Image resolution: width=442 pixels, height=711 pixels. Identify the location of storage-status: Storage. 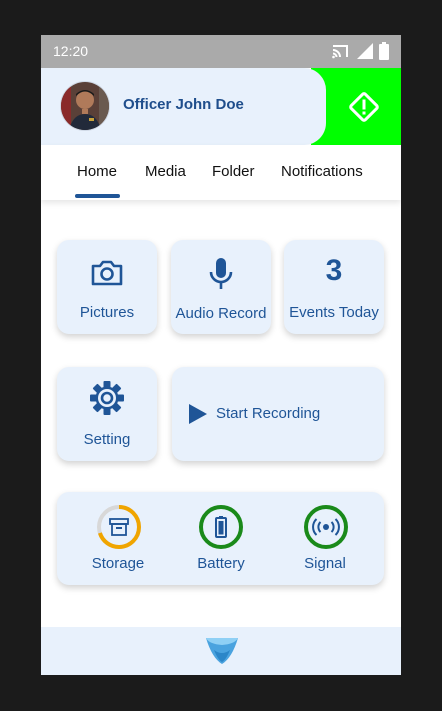
(118, 538).